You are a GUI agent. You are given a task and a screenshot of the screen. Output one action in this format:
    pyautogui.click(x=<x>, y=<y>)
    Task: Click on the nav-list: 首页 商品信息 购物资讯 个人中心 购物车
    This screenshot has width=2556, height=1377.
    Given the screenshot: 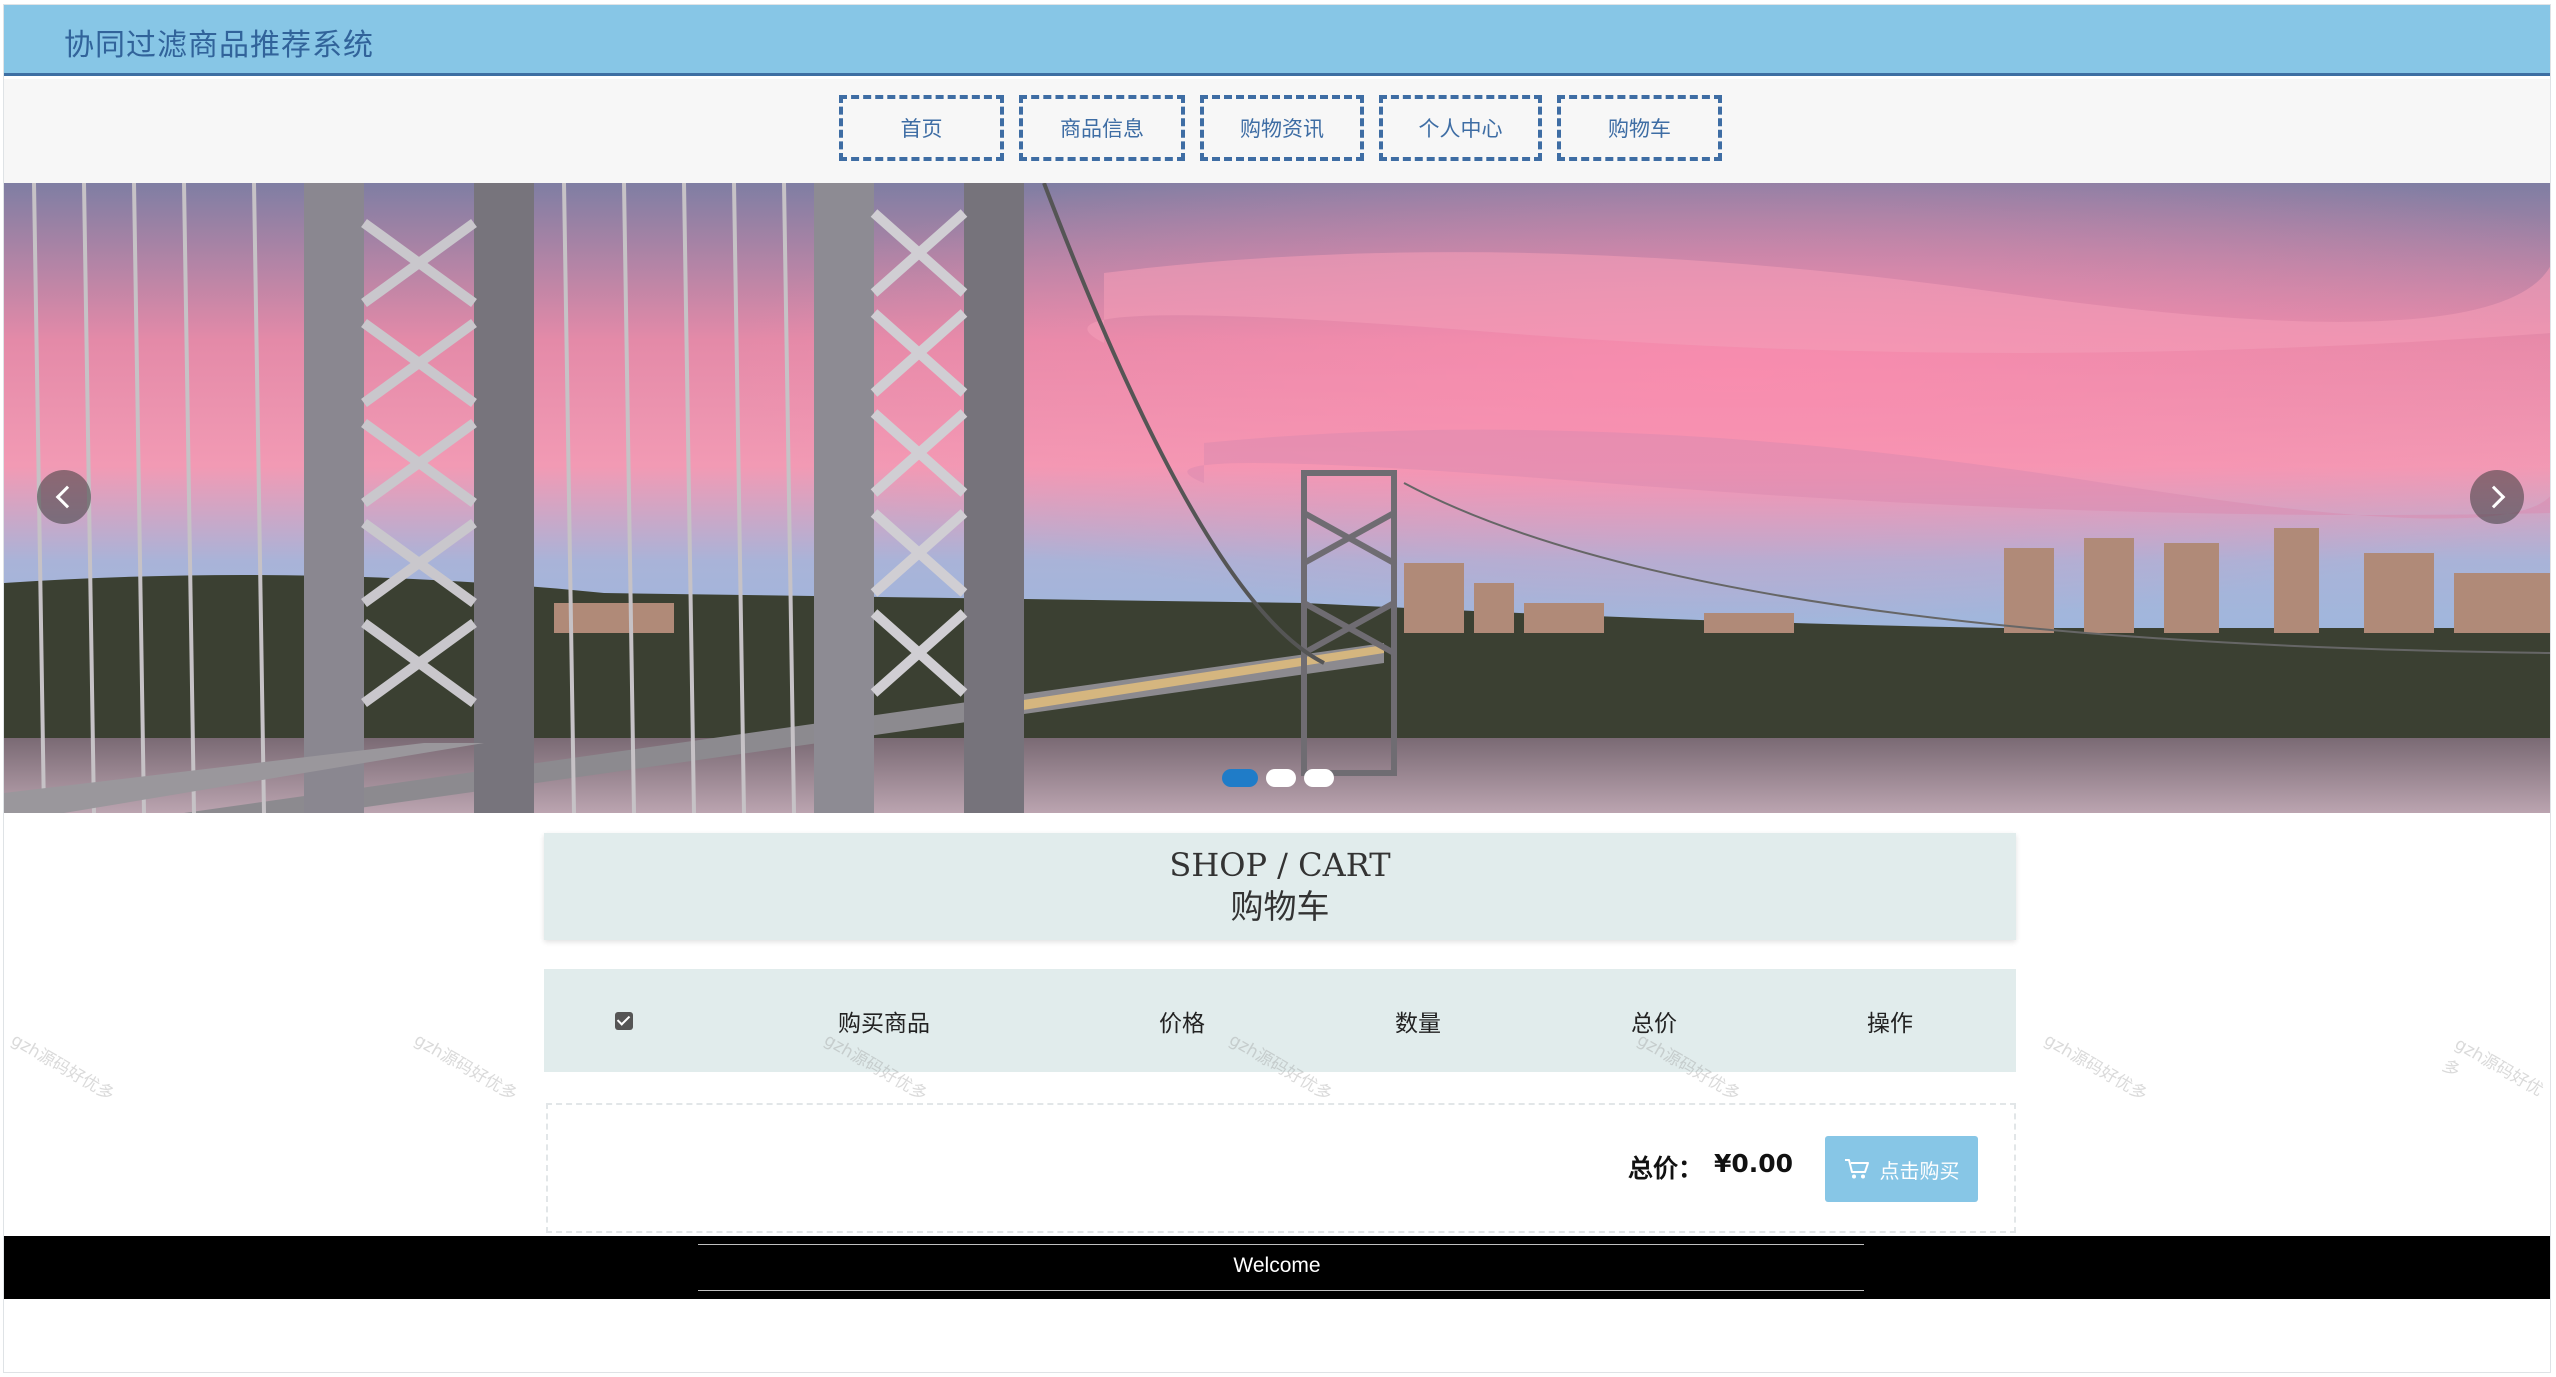 What is the action you would take?
    pyautogui.click(x=1280, y=128)
    